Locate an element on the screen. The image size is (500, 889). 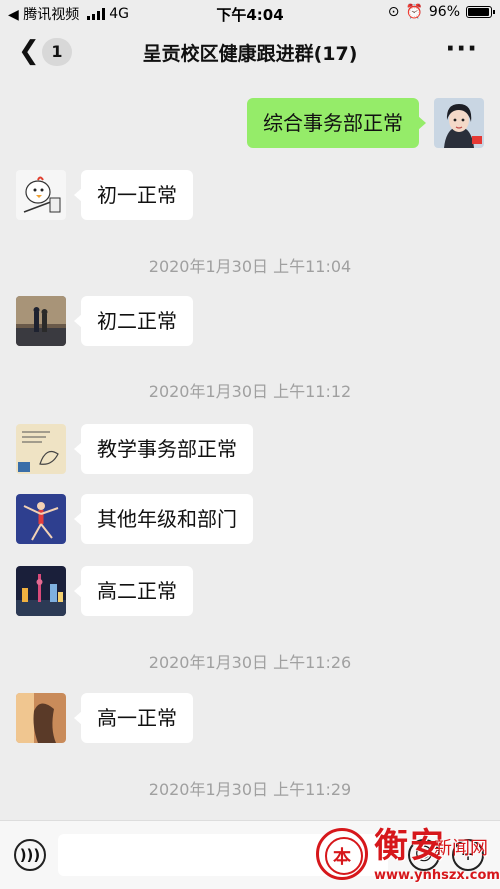
ellipsis-icon: ··· is located at coordinates (461, 49).